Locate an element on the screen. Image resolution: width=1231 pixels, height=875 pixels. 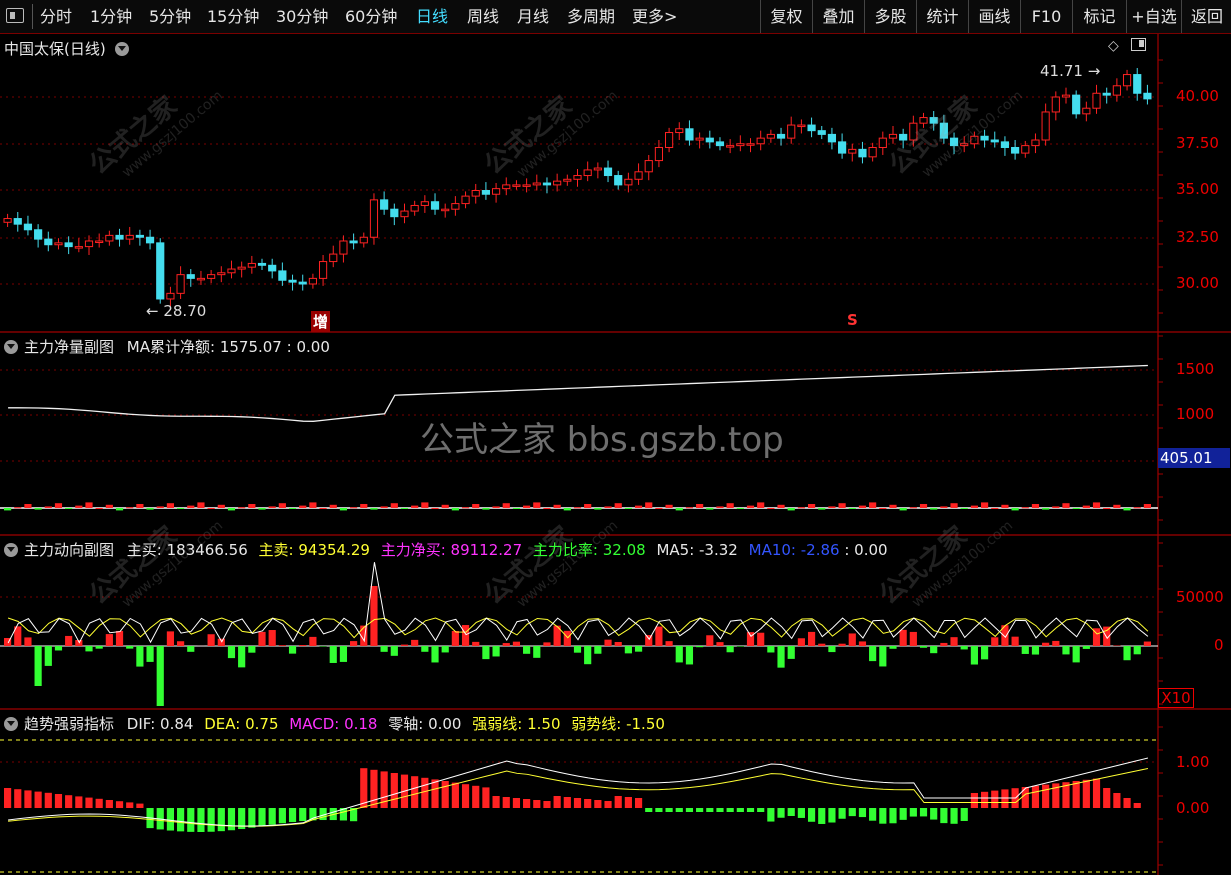
panel2-title: 主力动向副图 is located at coordinates (69, 550).